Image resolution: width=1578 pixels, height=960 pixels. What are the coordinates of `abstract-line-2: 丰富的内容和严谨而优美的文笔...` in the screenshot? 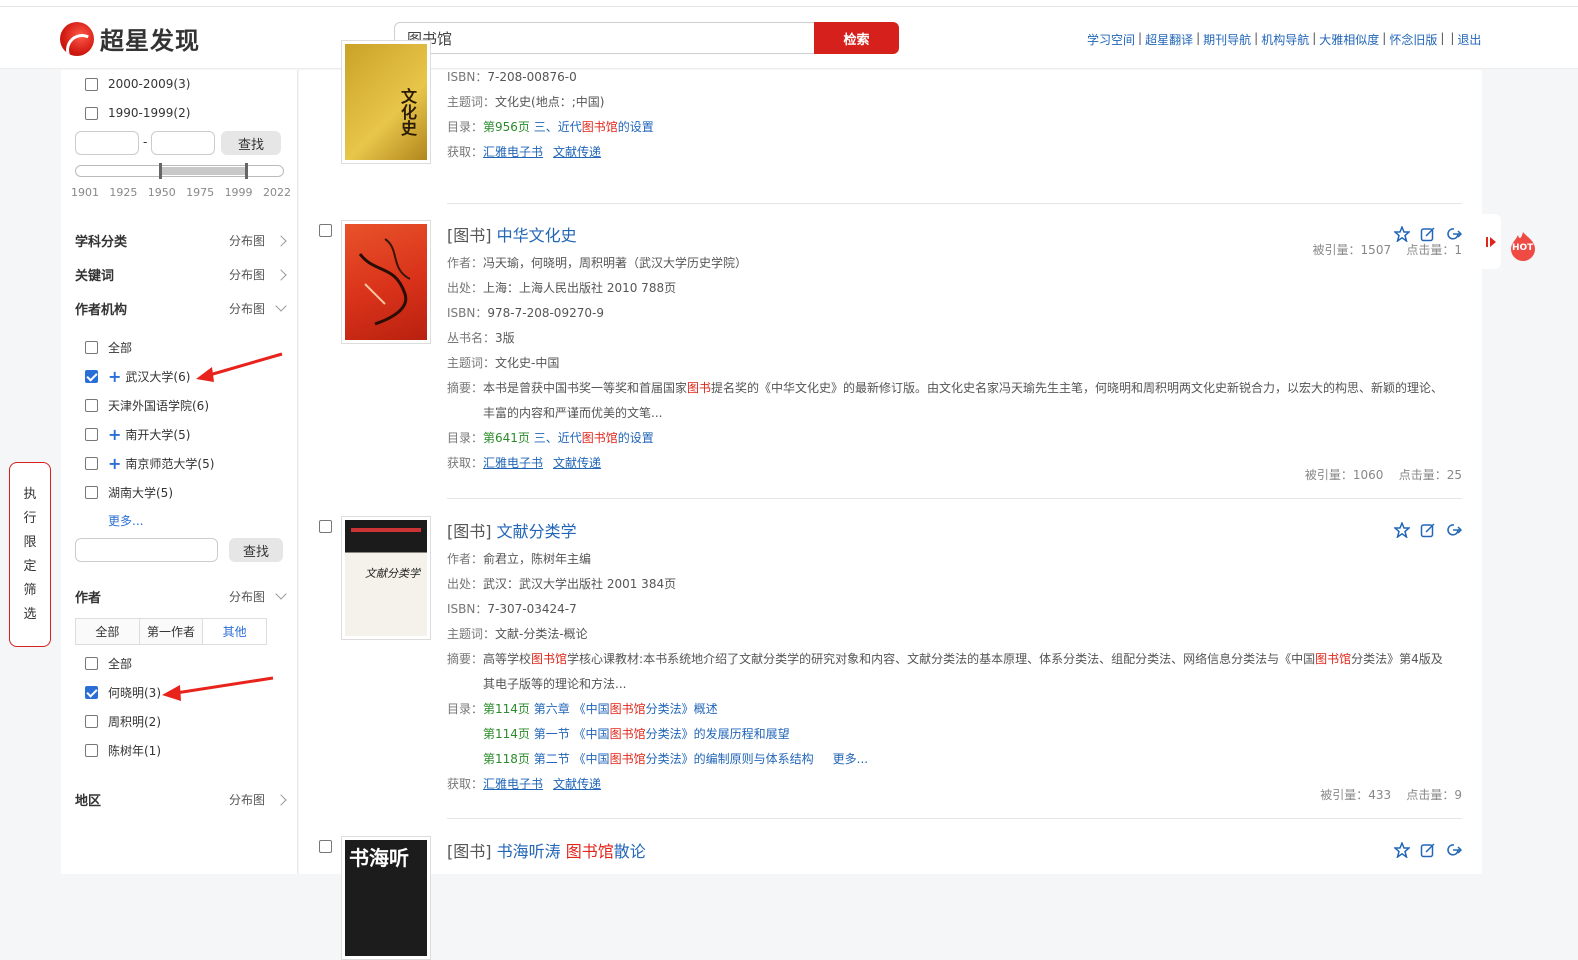 It's located at (573, 413).